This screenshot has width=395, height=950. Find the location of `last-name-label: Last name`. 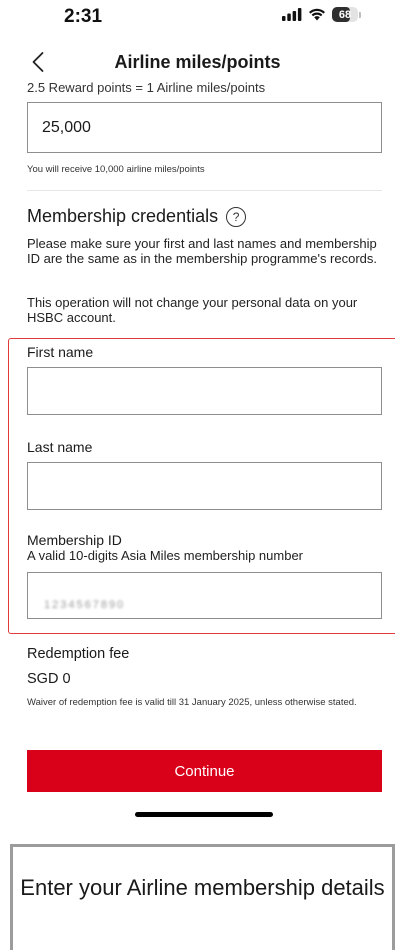

last-name-label: Last name is located at coordinates (60, 447).